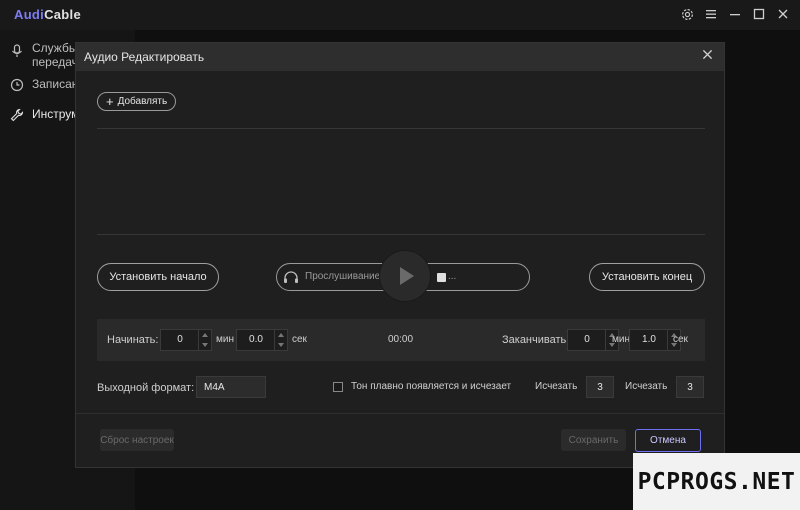  I want to click on dialog-close-icon, so click(707, 56).